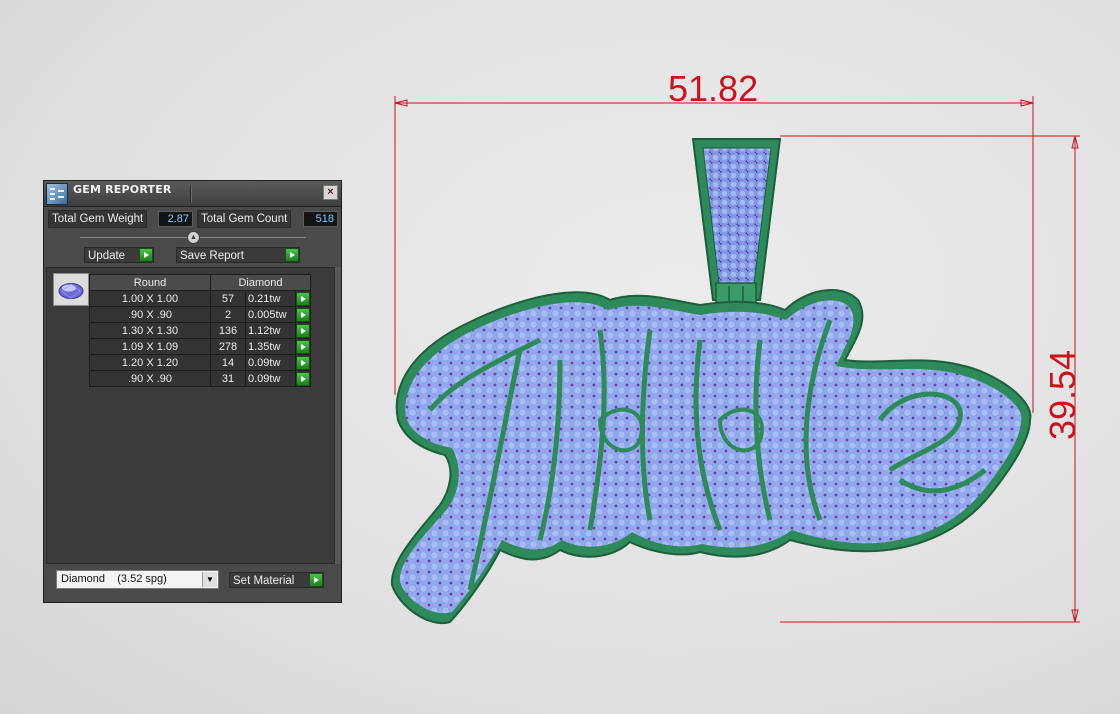 The height and width of the screenshot is (714, 1120). I want to click on table-header-row: Round Diamond, so click(200, 282).